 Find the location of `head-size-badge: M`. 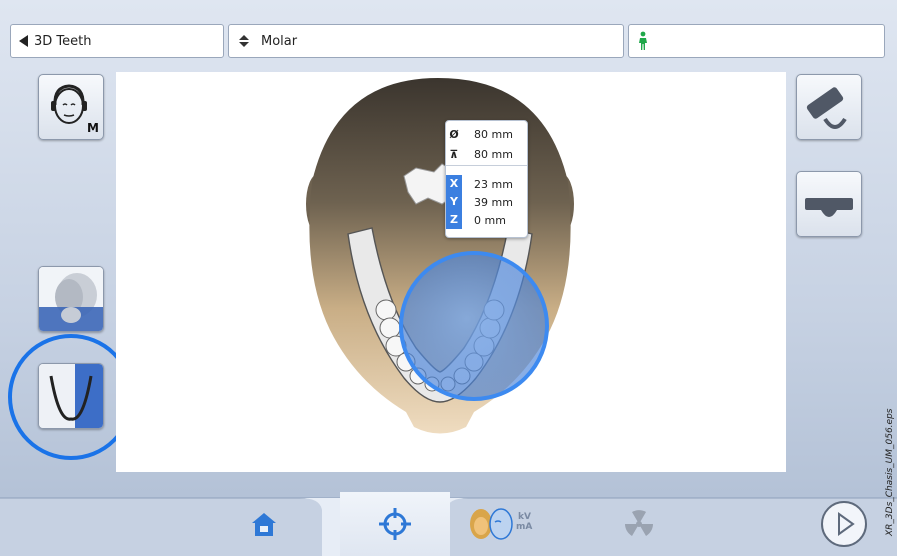

head-size-badge: M is located at coordinates (93, 128).